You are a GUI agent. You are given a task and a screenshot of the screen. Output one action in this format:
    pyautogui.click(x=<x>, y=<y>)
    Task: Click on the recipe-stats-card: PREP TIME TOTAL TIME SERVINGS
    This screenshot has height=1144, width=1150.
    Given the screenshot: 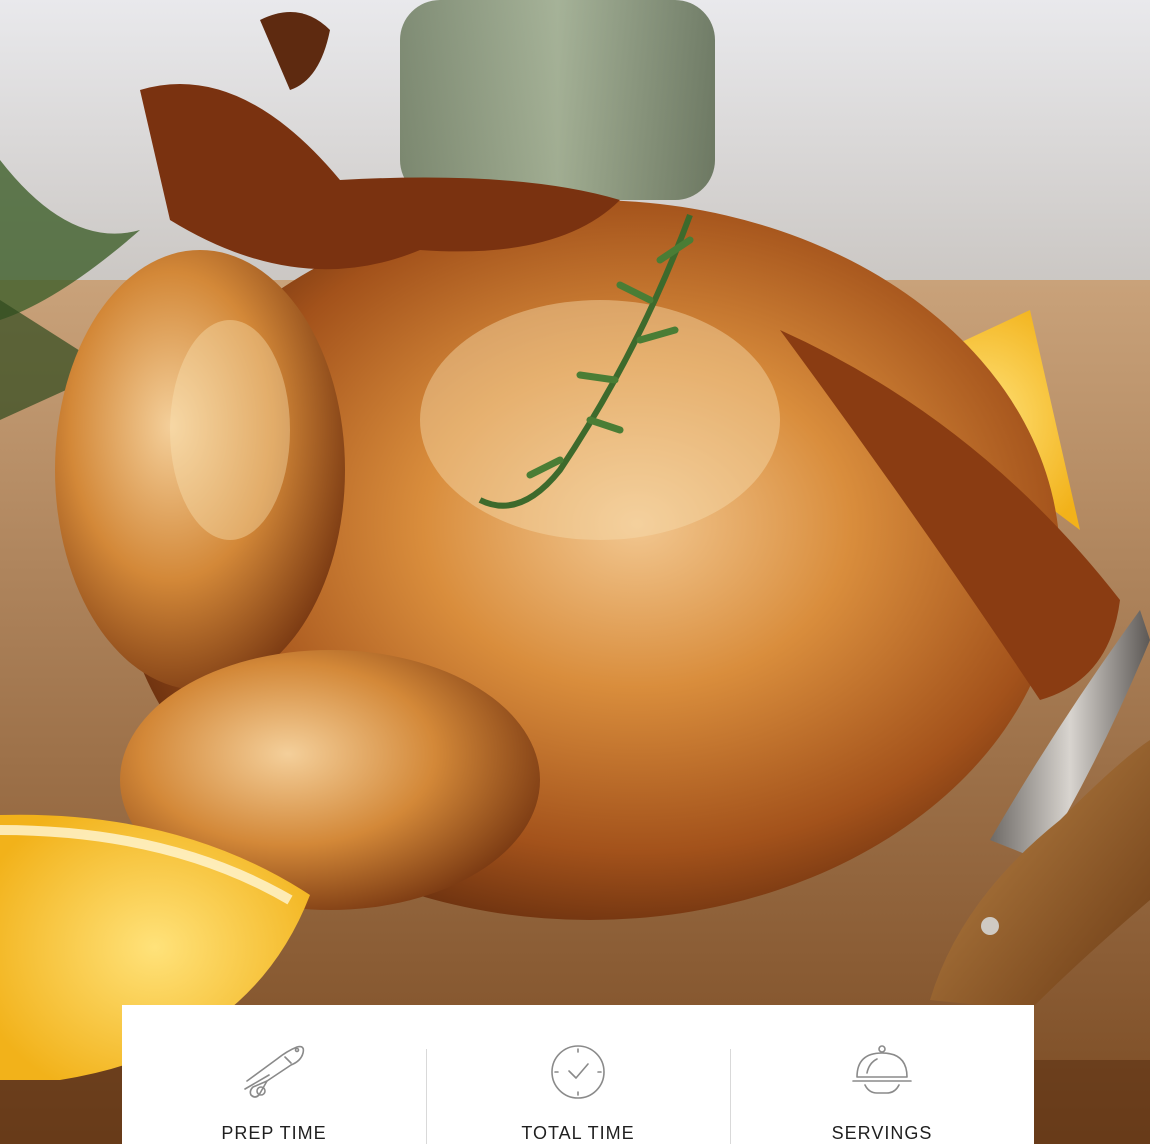 What is the action you would take?
    pyautogui.click(x=578, y=1074)
    